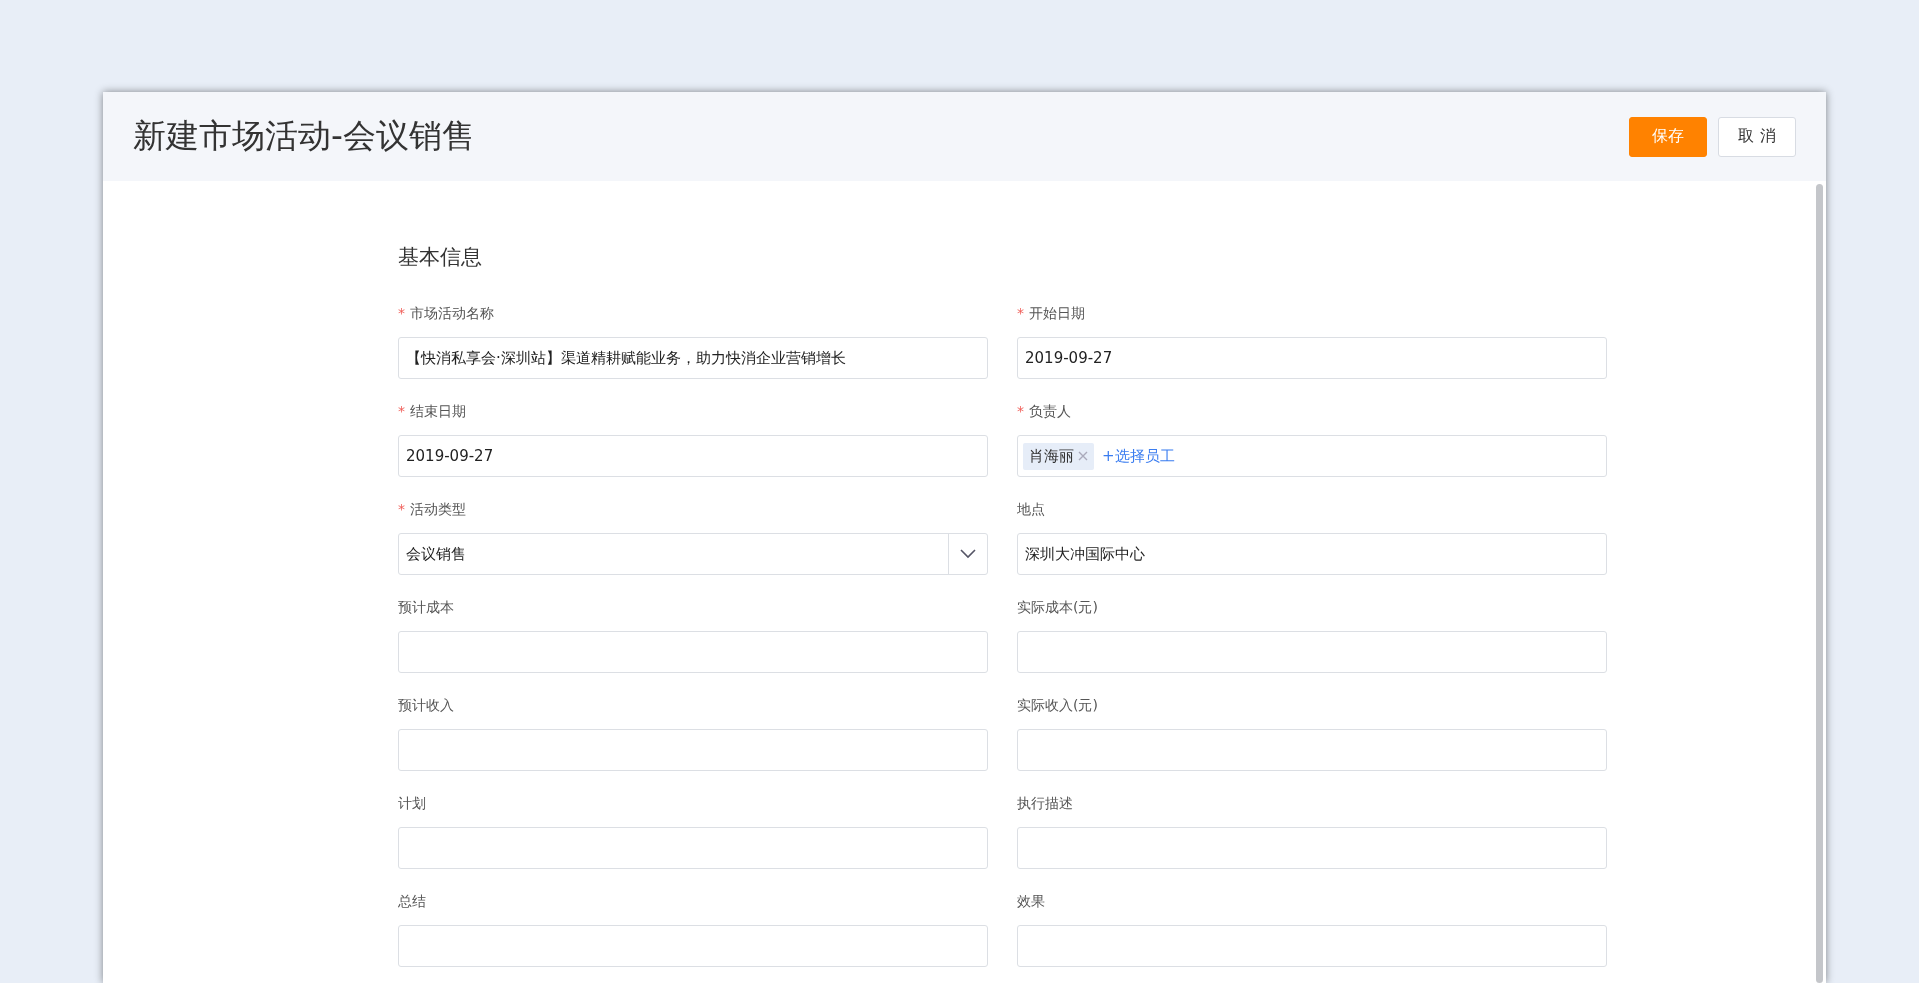 This screenshot has width=1919, height=983. What do you see at coordinates (1031, 509) in the screenshot?
I see `field-label-text: 地点` at bounding box center [1031, 509].